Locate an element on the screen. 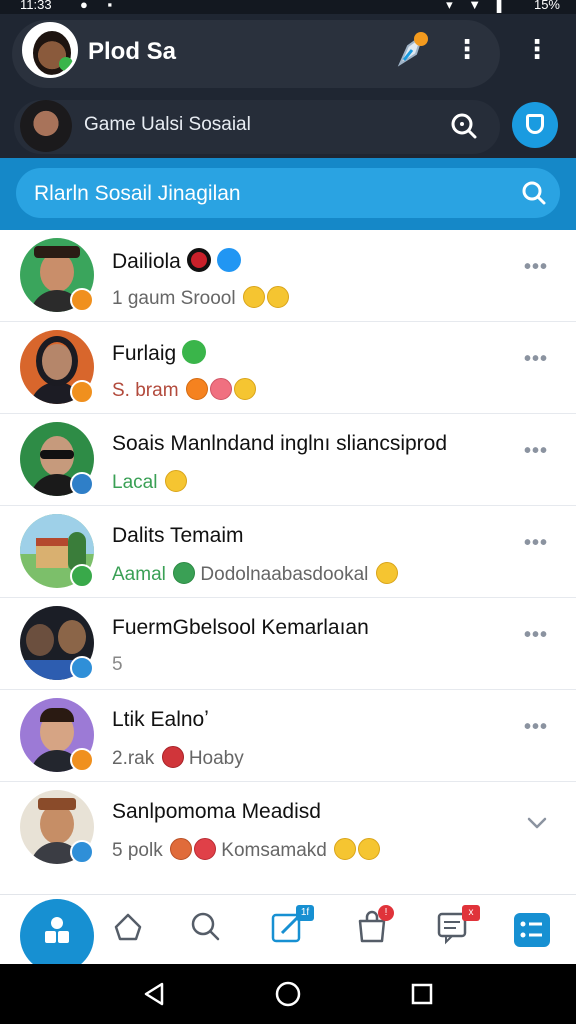 This screenshot has height=1024, width=576. chat-name-text: Soais Manlndand inglnı sliancsiprod is located at coordinates (280, 443).